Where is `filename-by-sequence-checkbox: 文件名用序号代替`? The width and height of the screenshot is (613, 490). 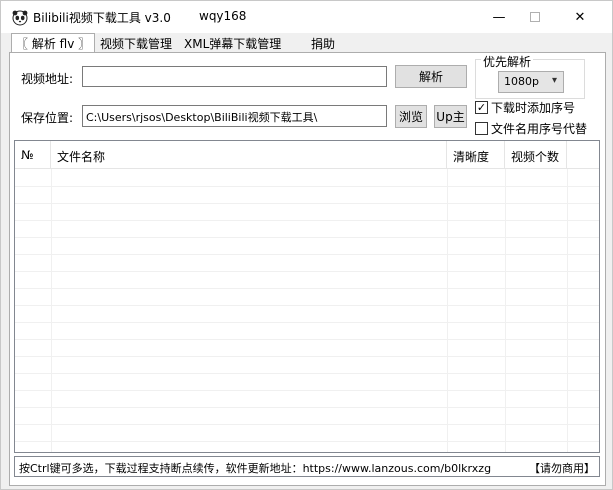
filename-by-sequence-checkbox: 文件名用序号代替 is located at coordinates (531, 128).